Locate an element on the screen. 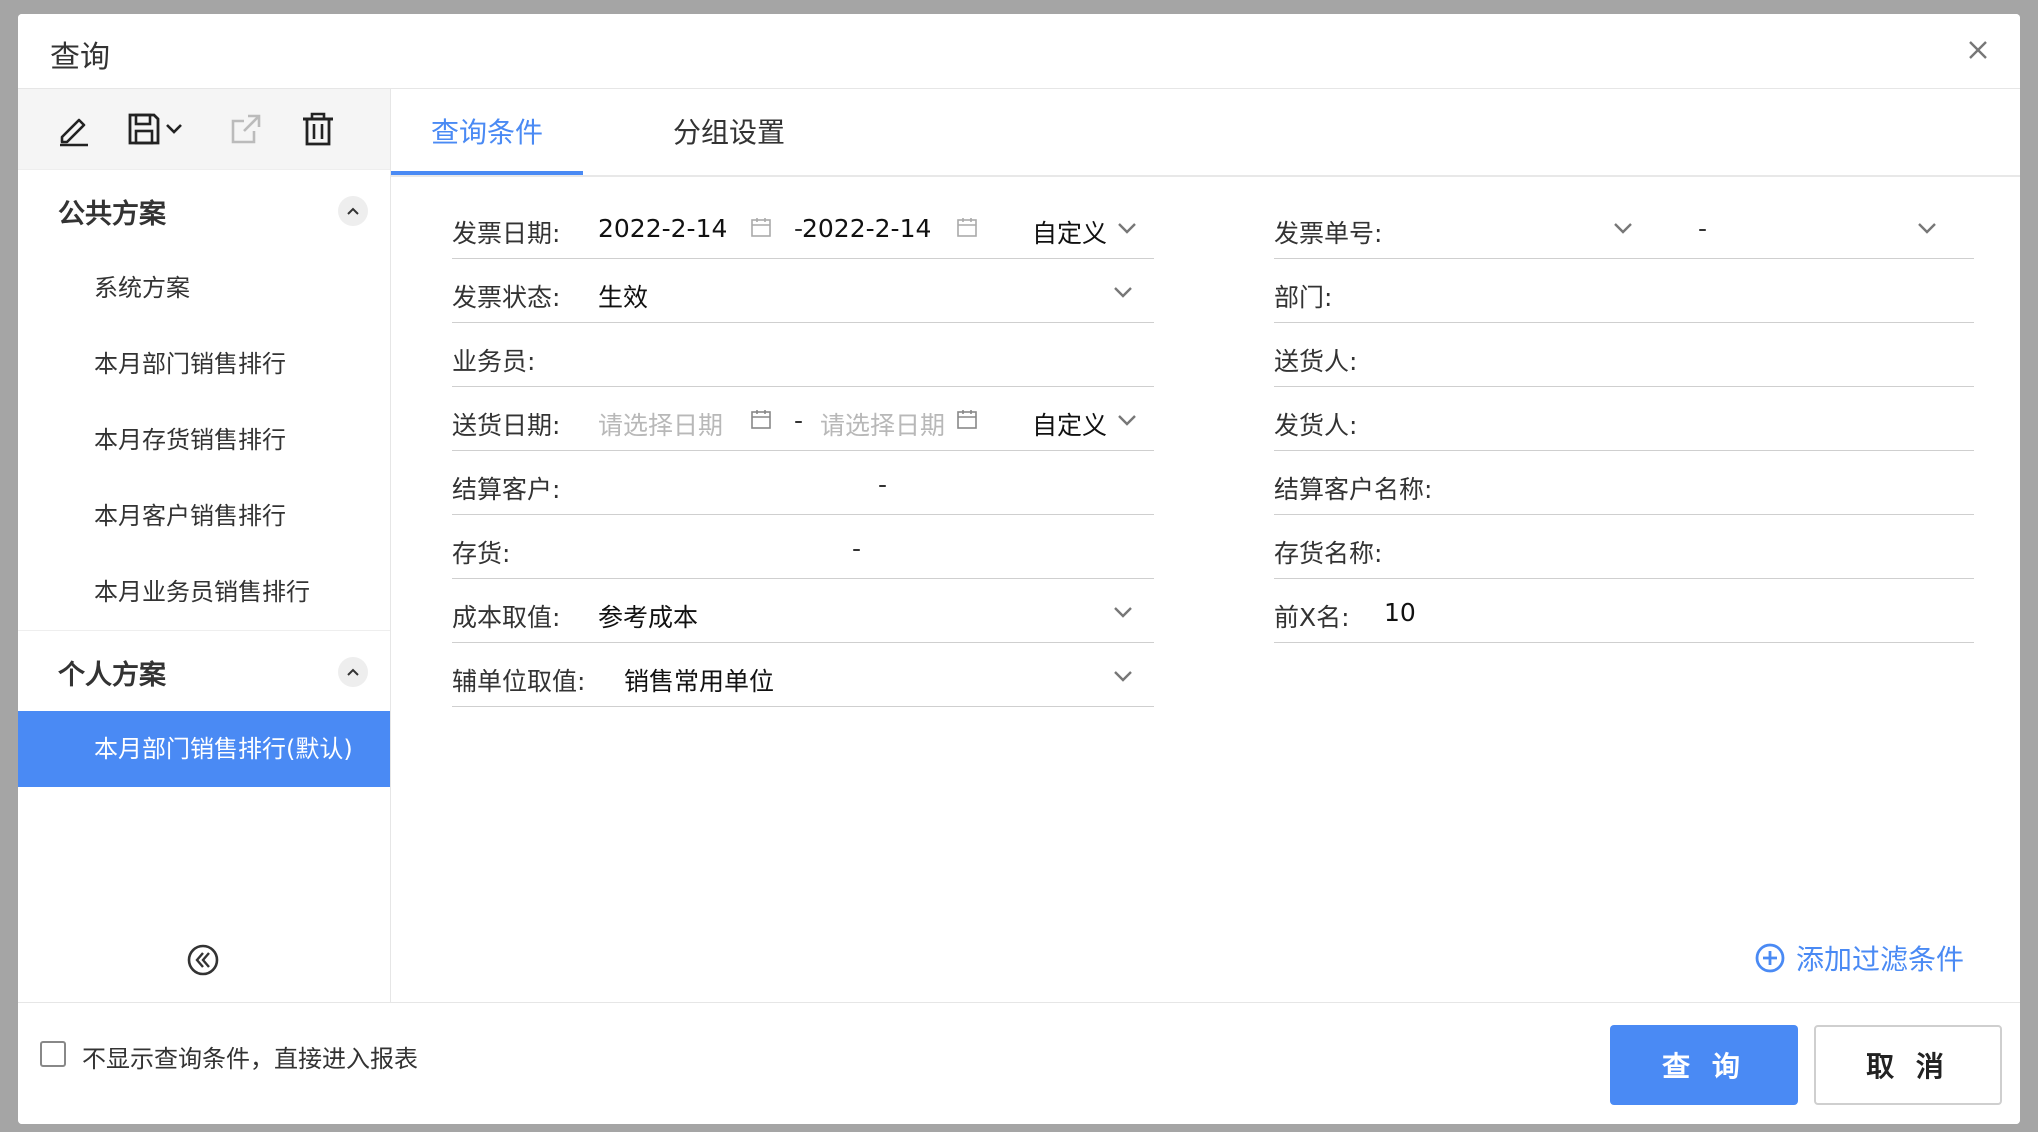 This screenshot has width=2038, height=1132. invoice-date-label: 发票日期: is located at coordinates (506, 233).